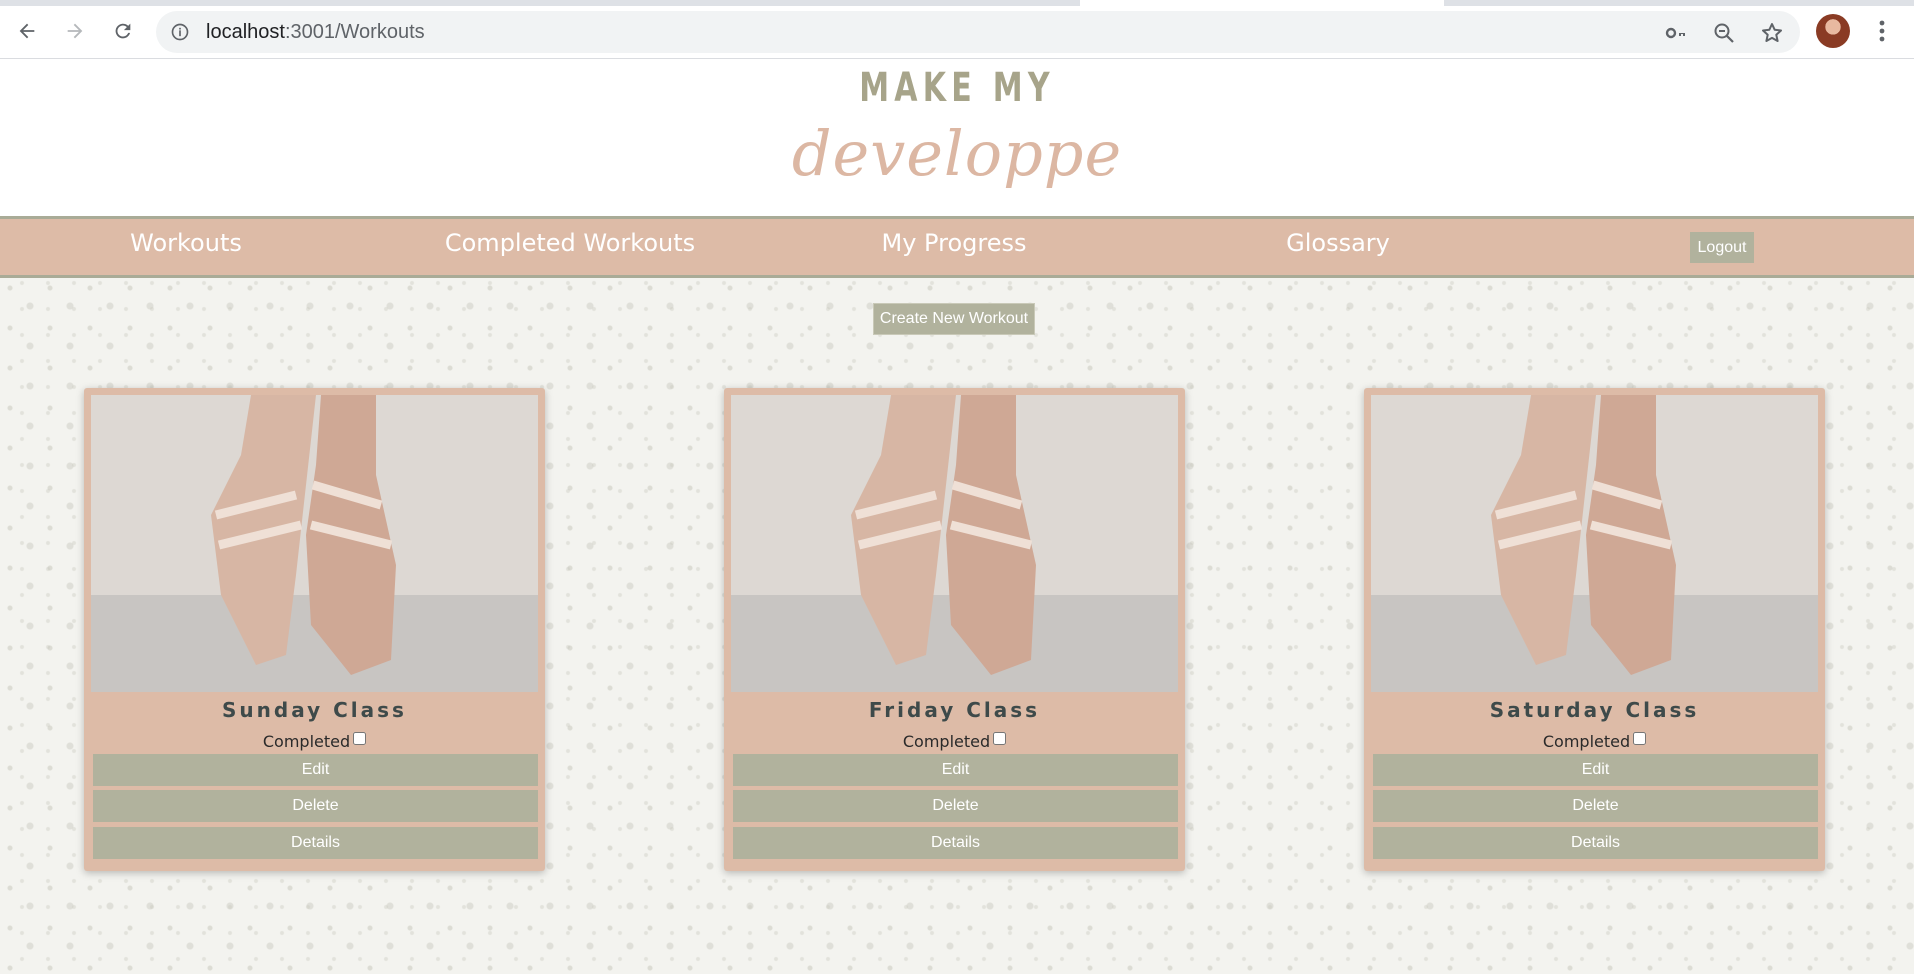  What do you see at coordinates (1722, 247) in the screenshot?
I see `logout-button: Logout` at bounding box center [1722, 247].